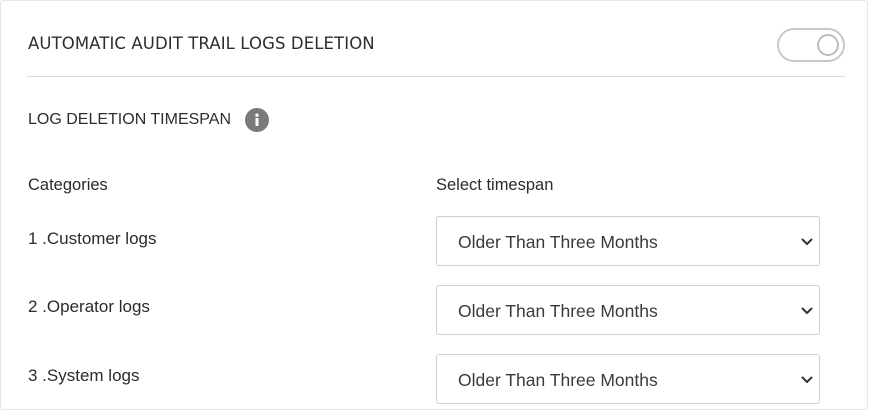 The width and height of the screenshot is (870, 410). I want to click on row-label-customer-logs: 1 .Customer logs, so click(92, 238).